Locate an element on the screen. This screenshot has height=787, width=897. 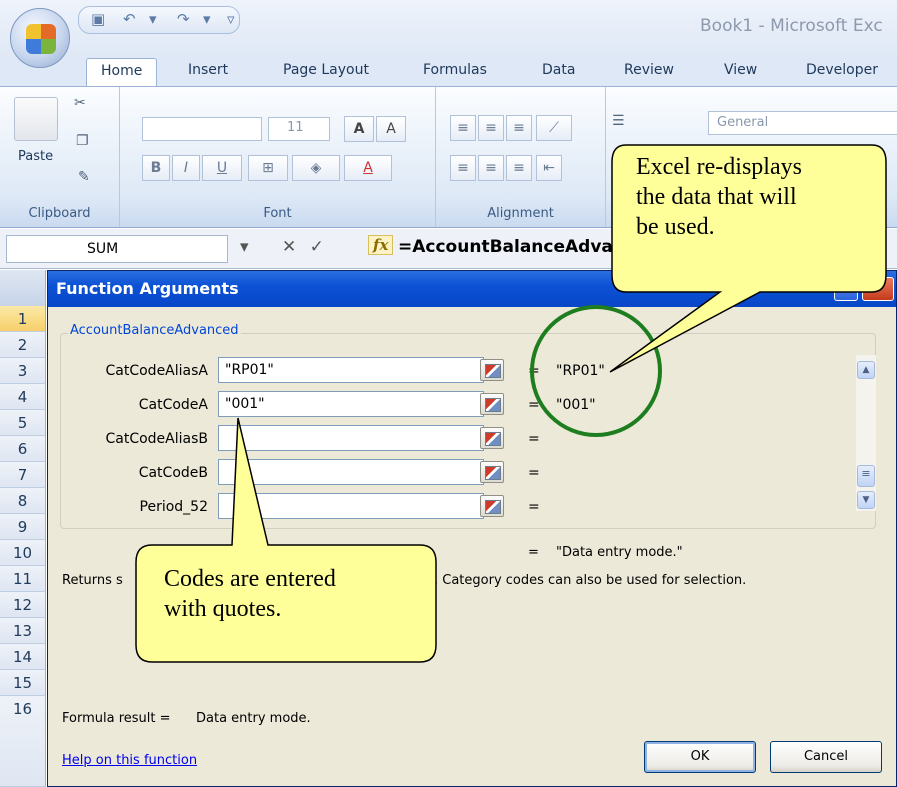
tab-review: Review is located at coordinates (649, 70).